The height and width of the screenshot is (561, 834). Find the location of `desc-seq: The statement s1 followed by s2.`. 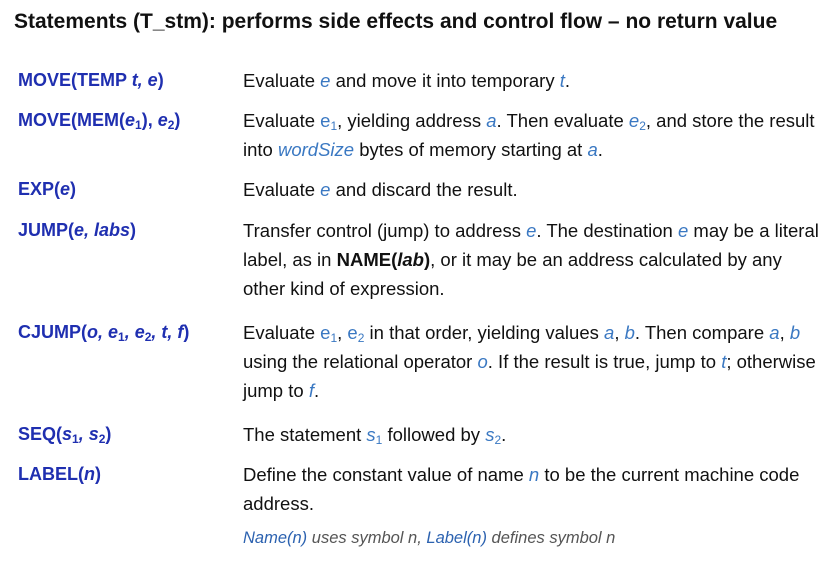

desc-seq: The statement s1 followed by s2. is located at coordinates (375, 435).